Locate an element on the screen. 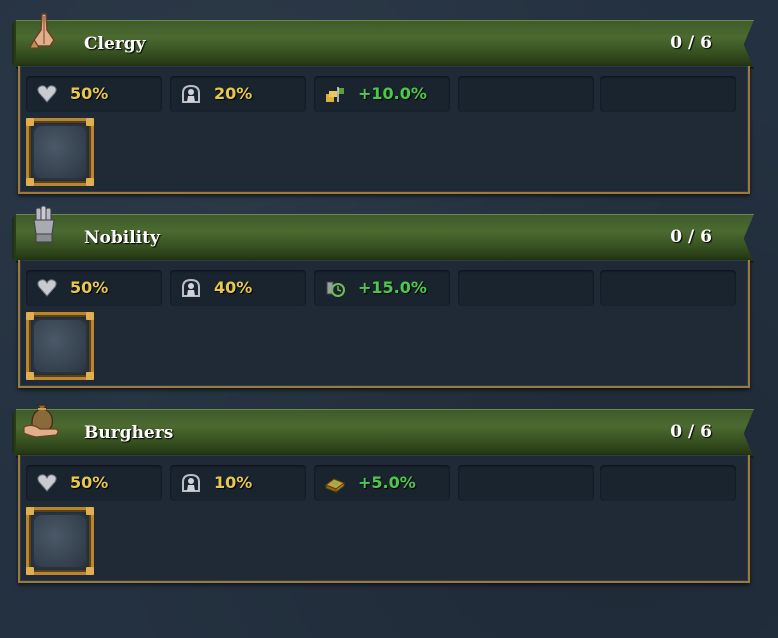 This screenshot has width=778, height=638. influence-stat: 10% is located at coordinates (238, 483).